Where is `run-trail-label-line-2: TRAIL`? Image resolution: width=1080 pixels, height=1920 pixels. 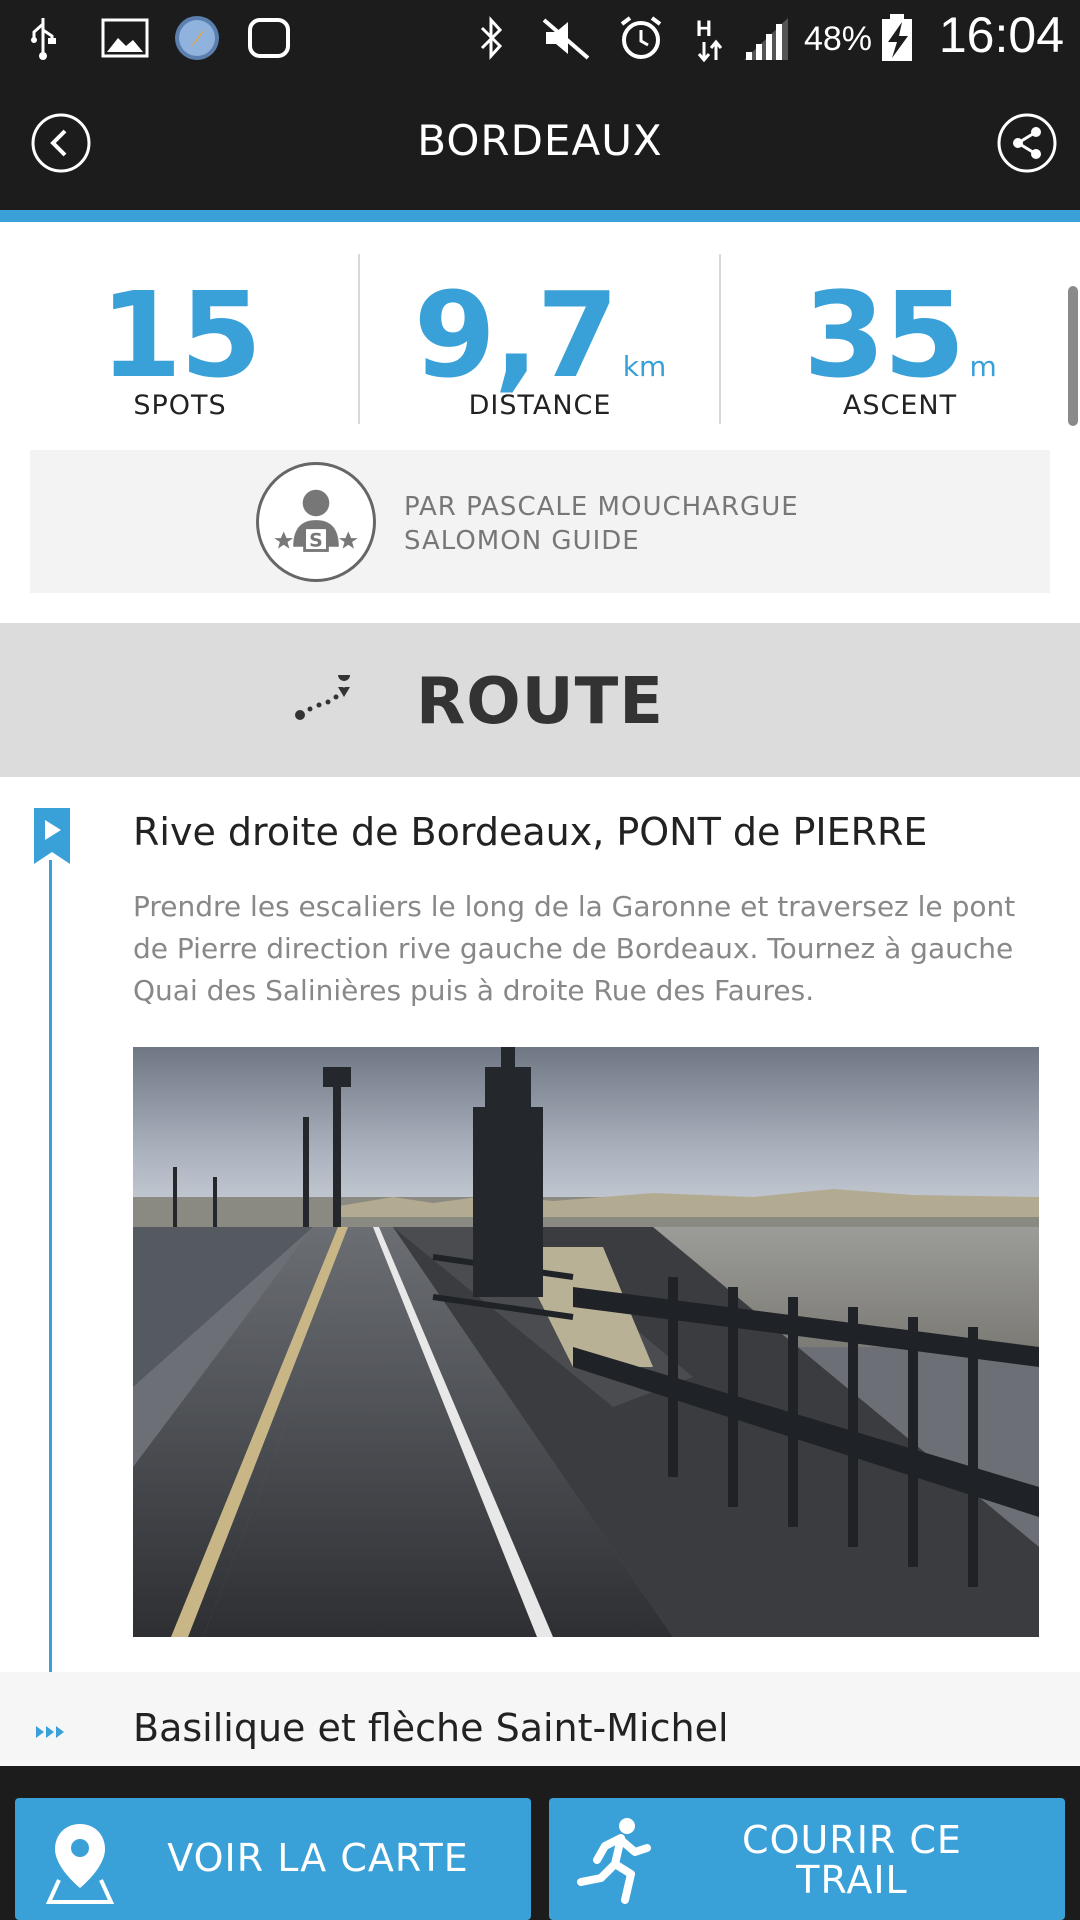 run-trail-label-line-2: TRAIL is located at coordinates (852, 1880).